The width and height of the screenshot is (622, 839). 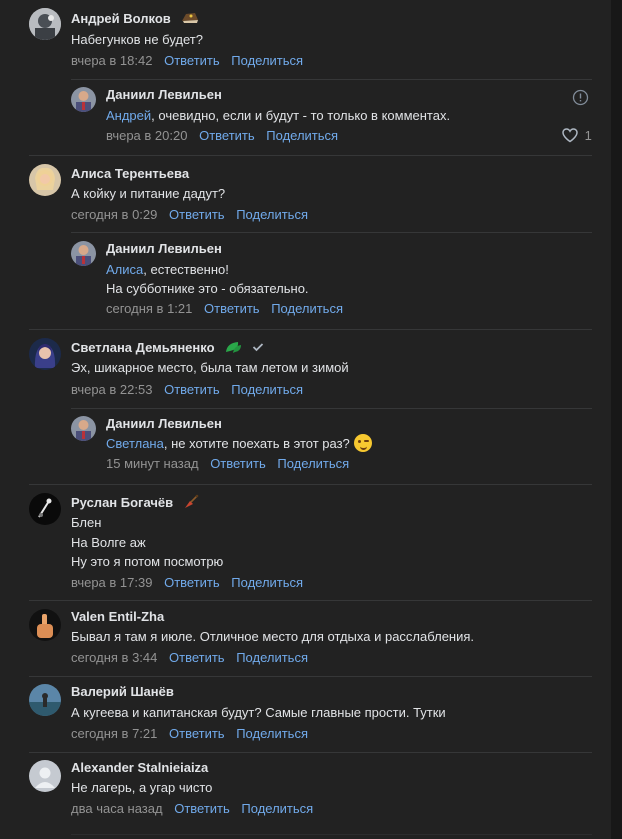 I want to click on comment-meta: вчера в 20:20 Ответить Поделиться, so click(x=222, y=135).